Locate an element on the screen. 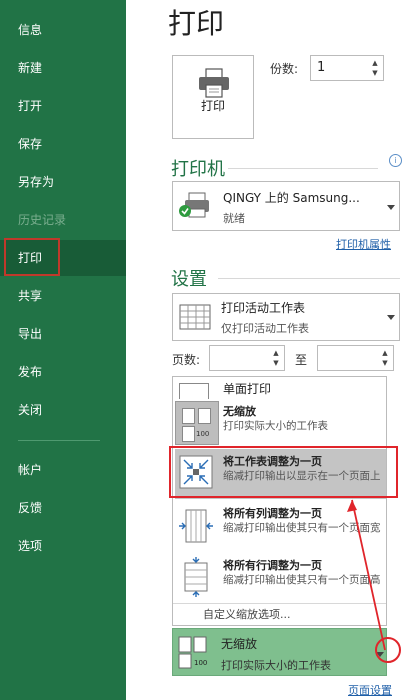 Image resolution: width=413 pixels, height=700 pixels. fit-columns-title: 将所有列调整为一页 is located at coordinates (272, 513).